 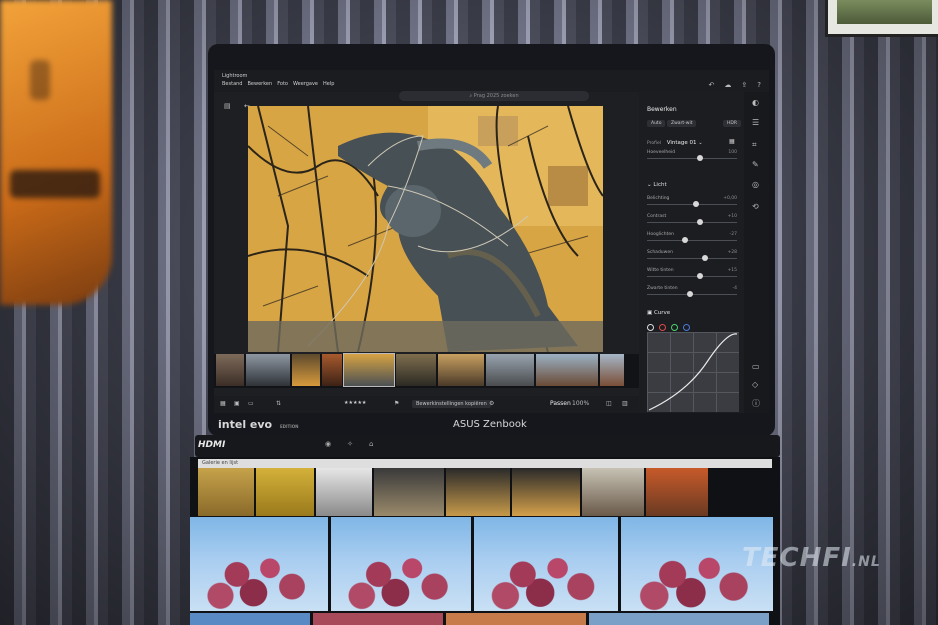 What do you see at coordinates (369, 370) in the screenshot?
I see `filmstrip-thumb-selected` at bounding box center [369, 370].